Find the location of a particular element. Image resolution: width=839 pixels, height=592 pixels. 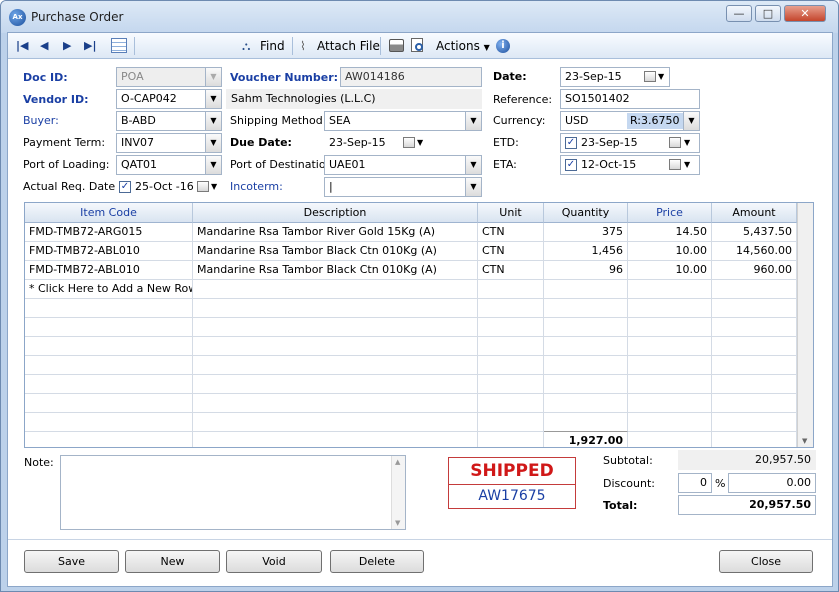

add-new-row: * Click Here to Add a New Row is located at coordinates (109, 289).